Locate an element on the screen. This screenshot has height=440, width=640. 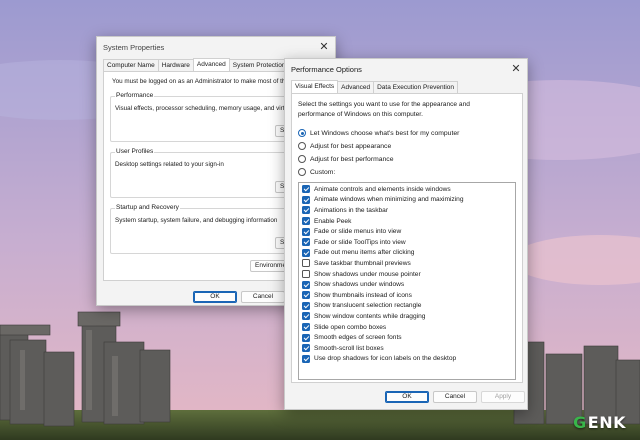
effect-label: Enable Peek is located at coordinates (333, 221).